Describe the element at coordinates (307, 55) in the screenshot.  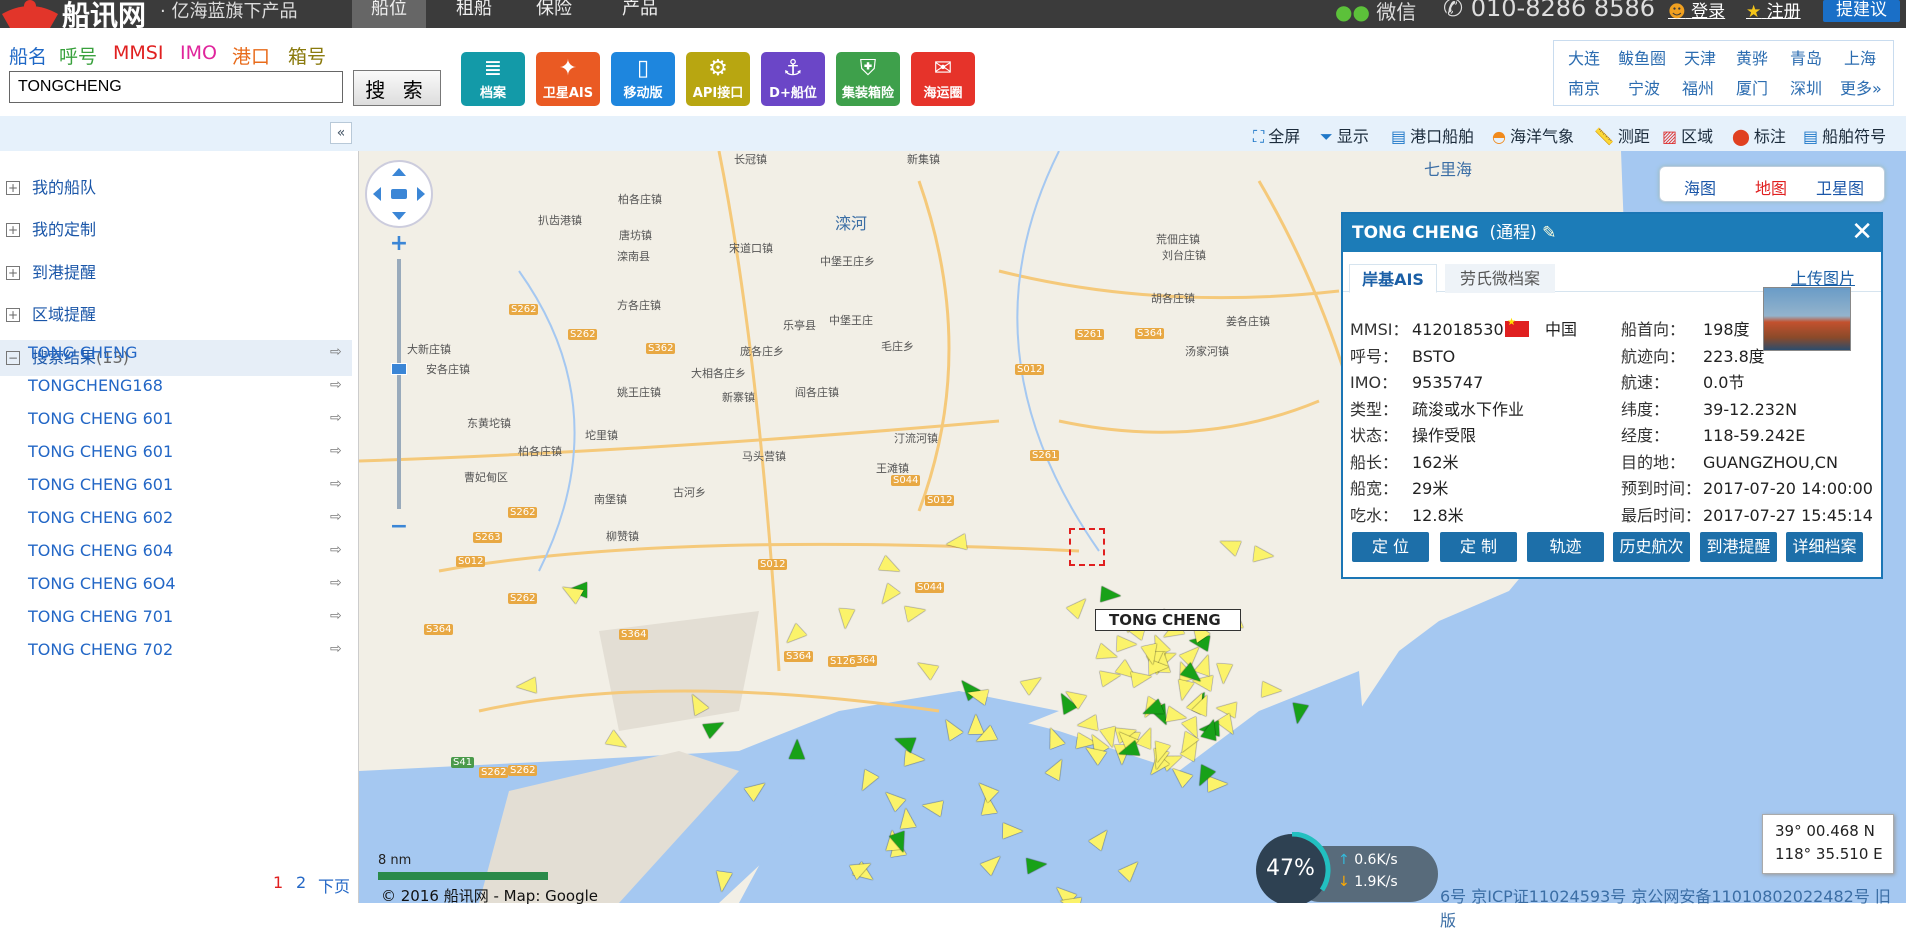
I see `search-type-container: 箱号` at that location.